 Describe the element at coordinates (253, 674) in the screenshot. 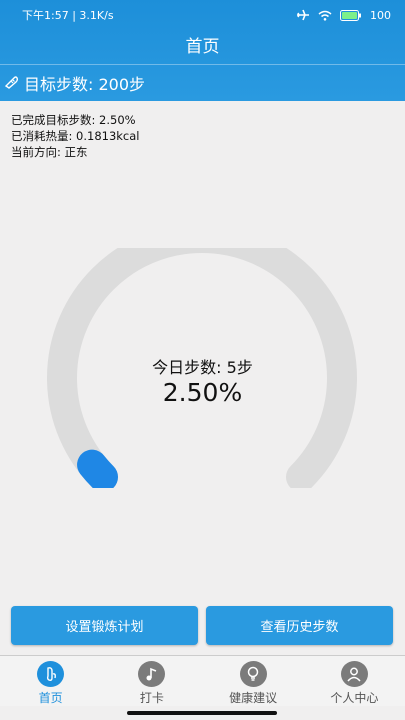

I see `lightbulb-icon` at that location.